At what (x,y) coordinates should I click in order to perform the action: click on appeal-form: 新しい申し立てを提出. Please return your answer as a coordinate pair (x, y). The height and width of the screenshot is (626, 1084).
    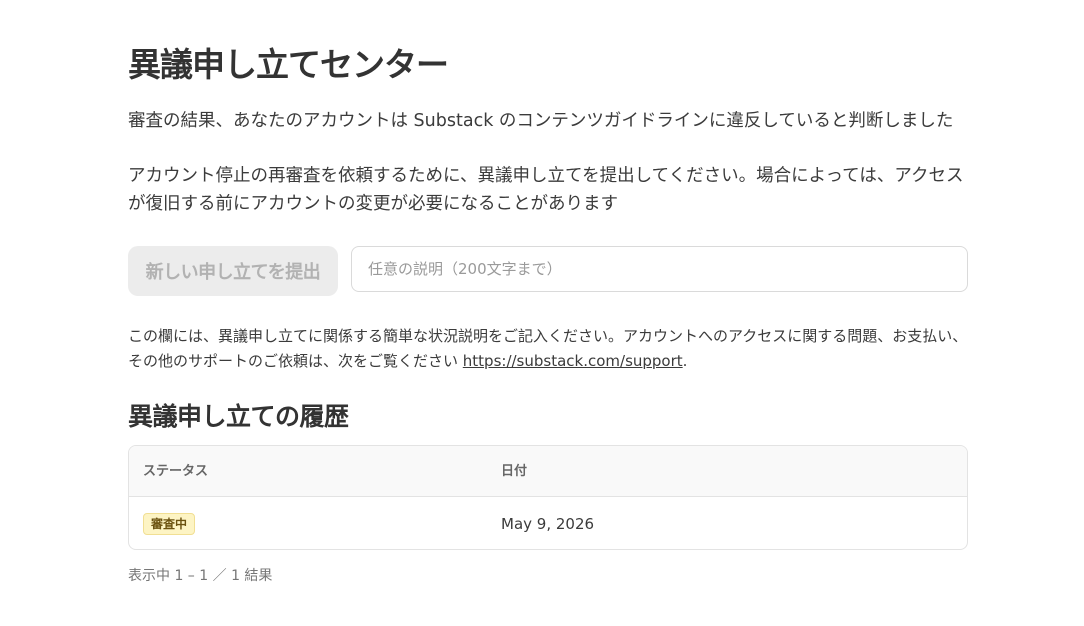
    Looking at the image, I should click on (548, 271).